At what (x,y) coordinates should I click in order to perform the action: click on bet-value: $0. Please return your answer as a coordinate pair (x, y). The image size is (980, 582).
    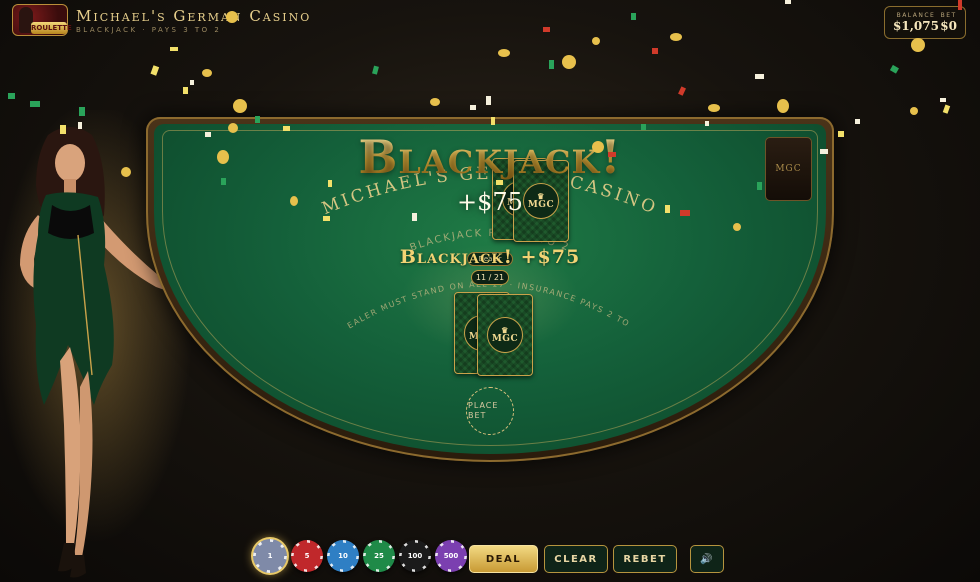
    Looking at the image, I should click on (948, 26).